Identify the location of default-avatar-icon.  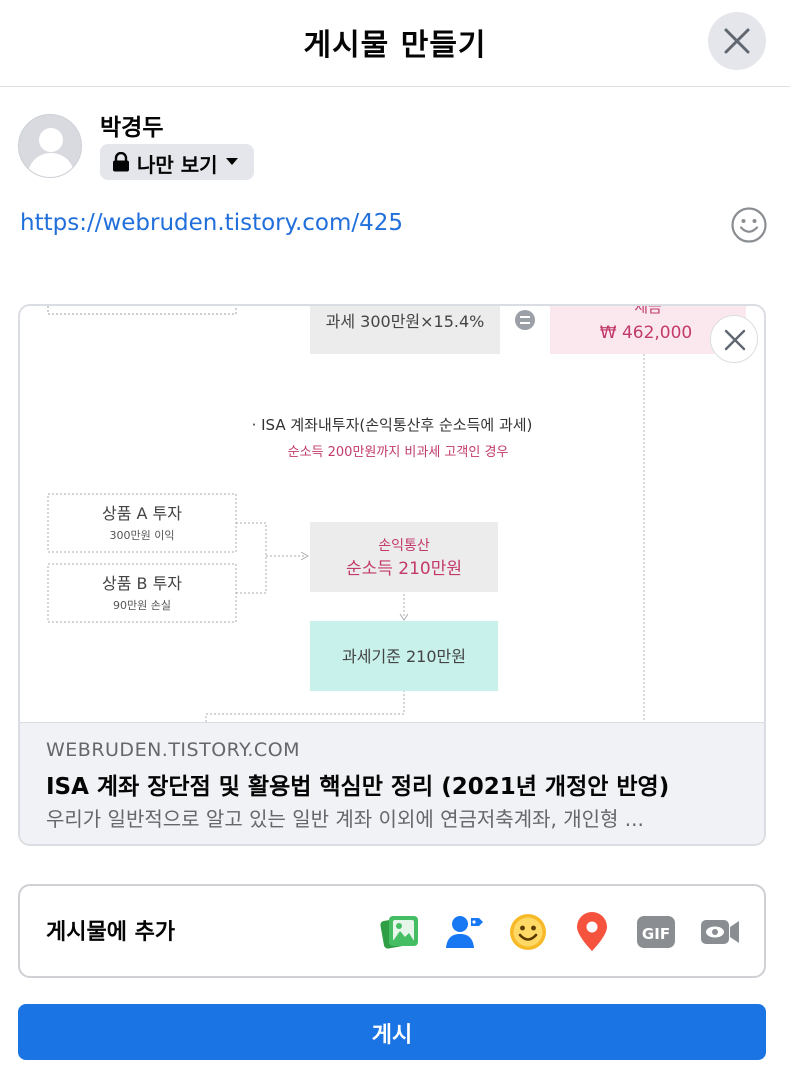
(50, 146).